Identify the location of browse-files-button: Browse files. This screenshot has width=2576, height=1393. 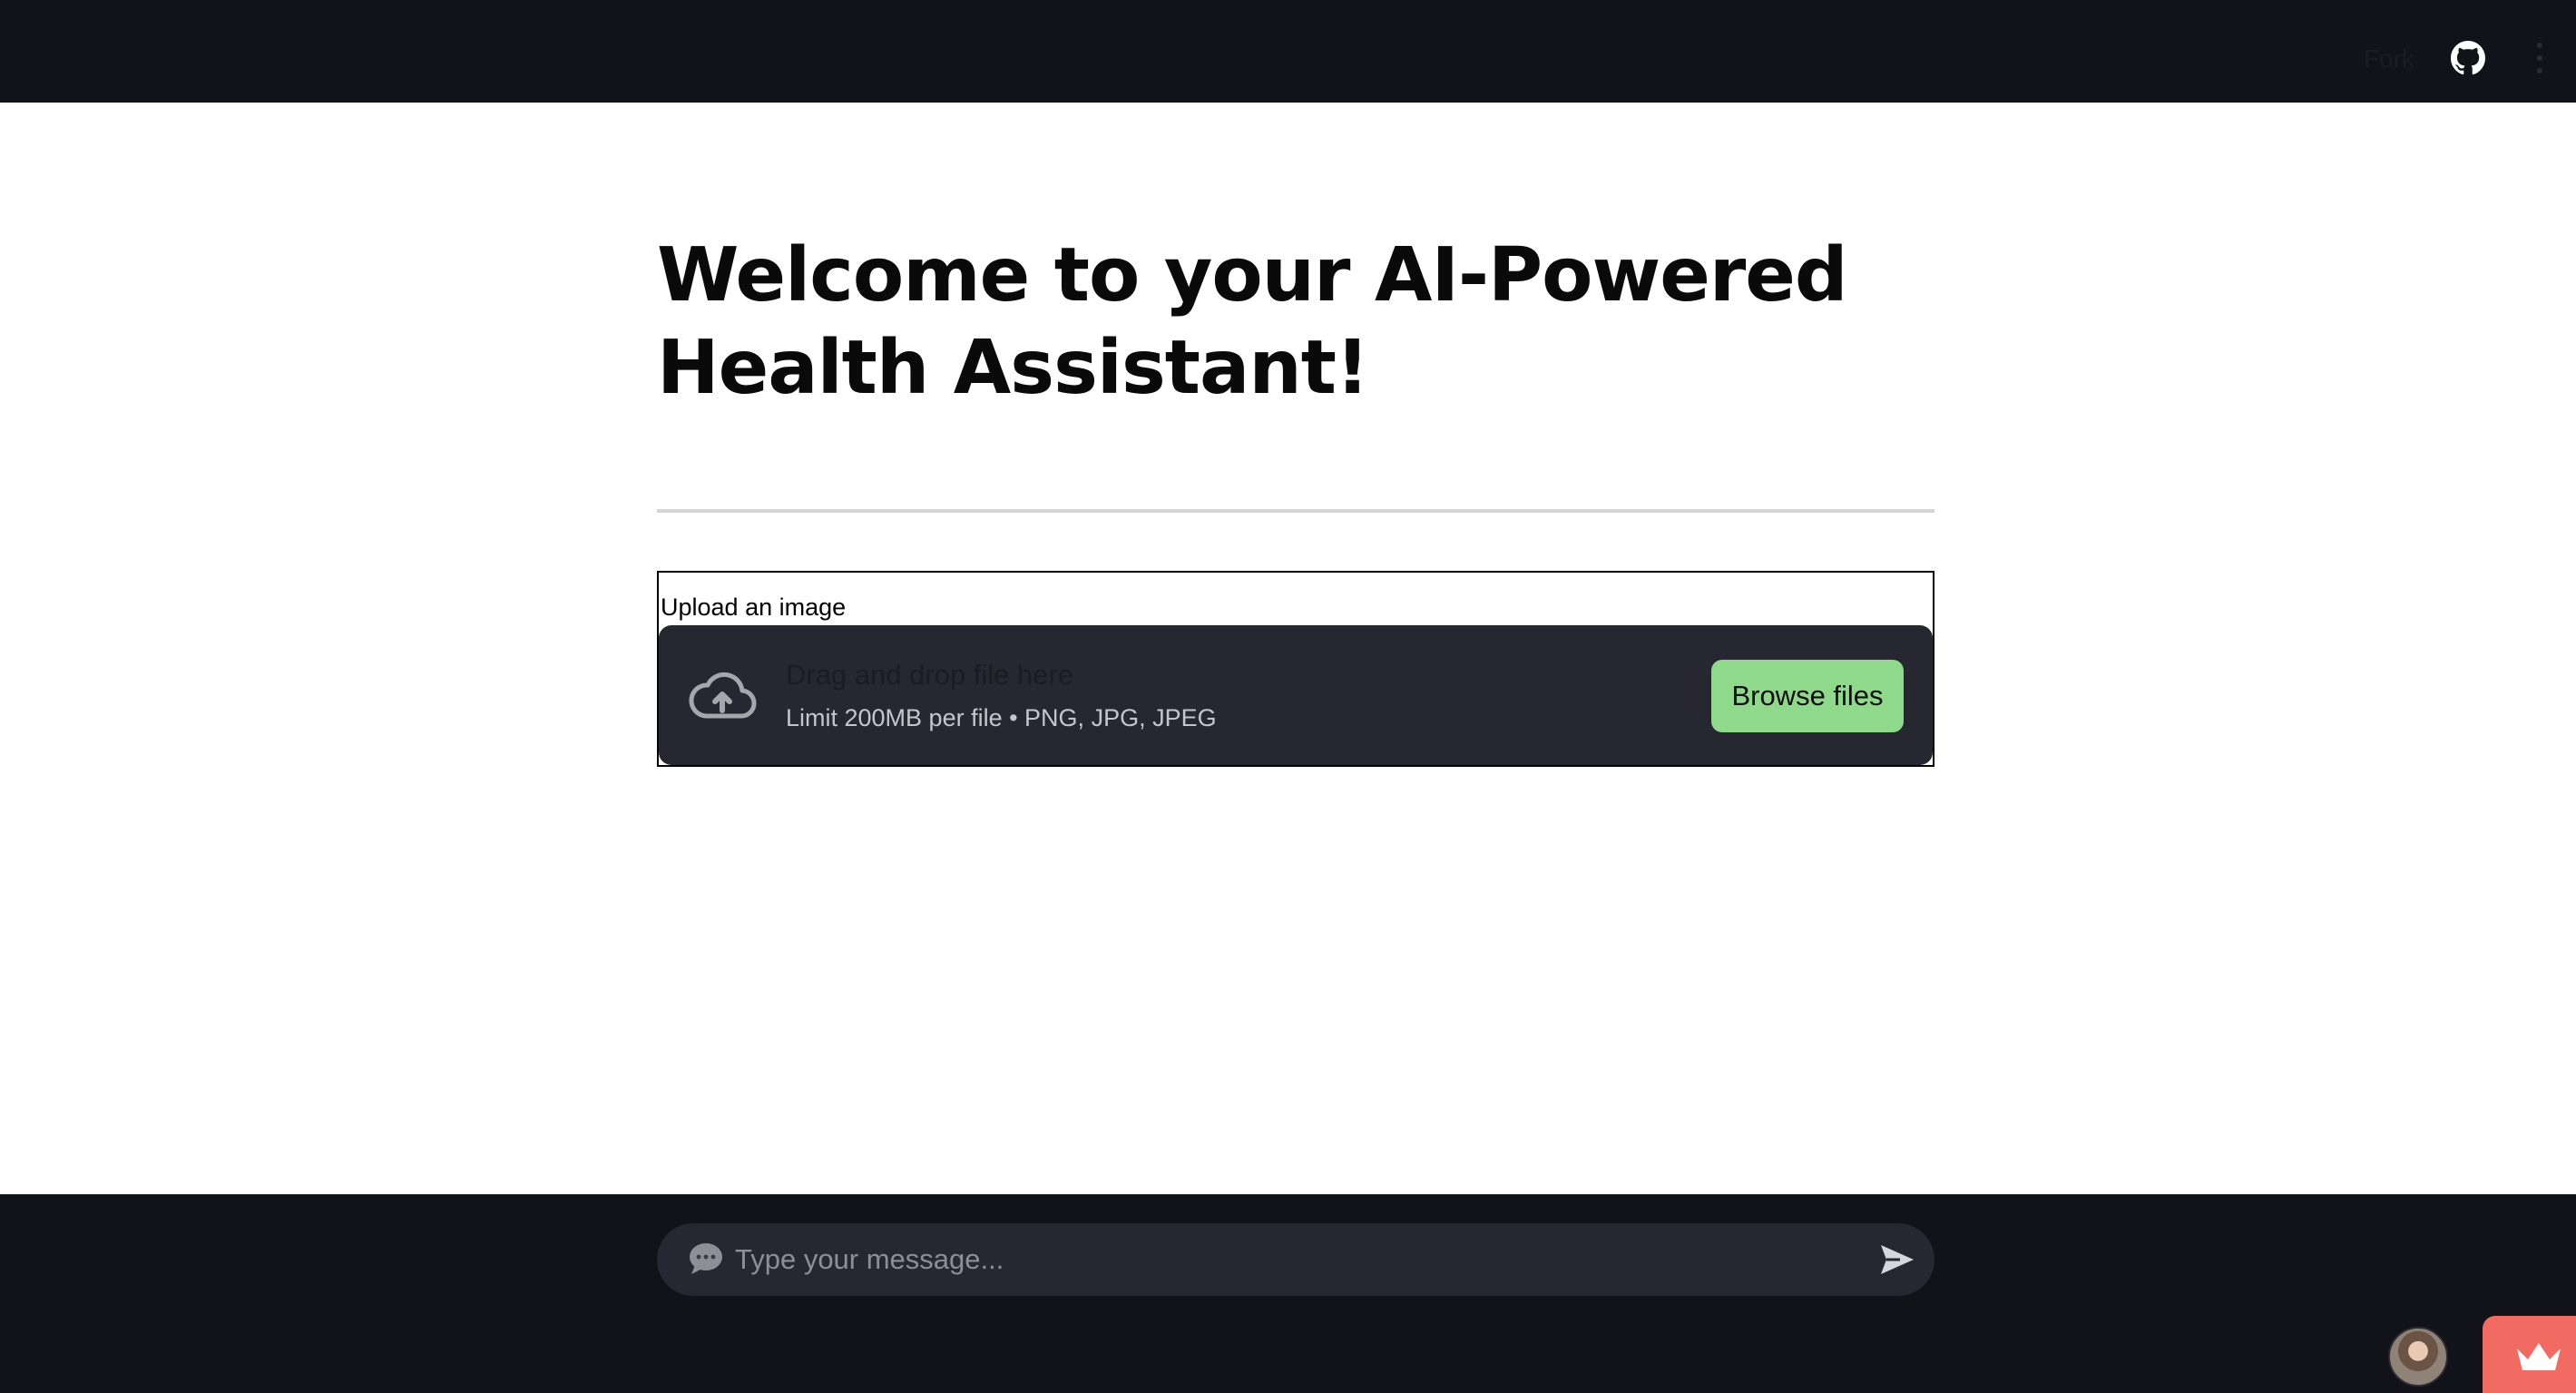
(1807, 696).